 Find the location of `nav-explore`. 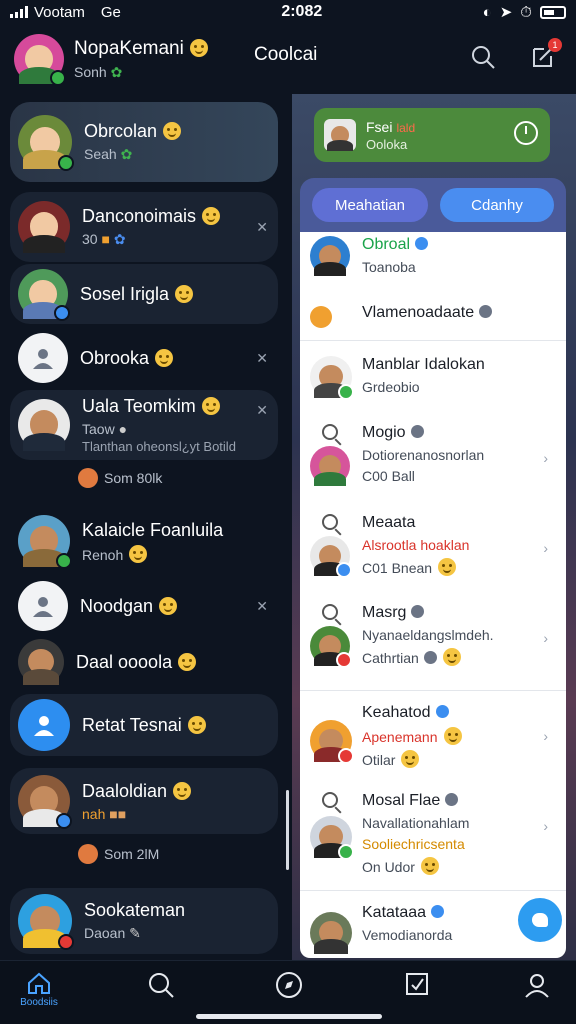

nav-explore is located at coordinates (289, 985).